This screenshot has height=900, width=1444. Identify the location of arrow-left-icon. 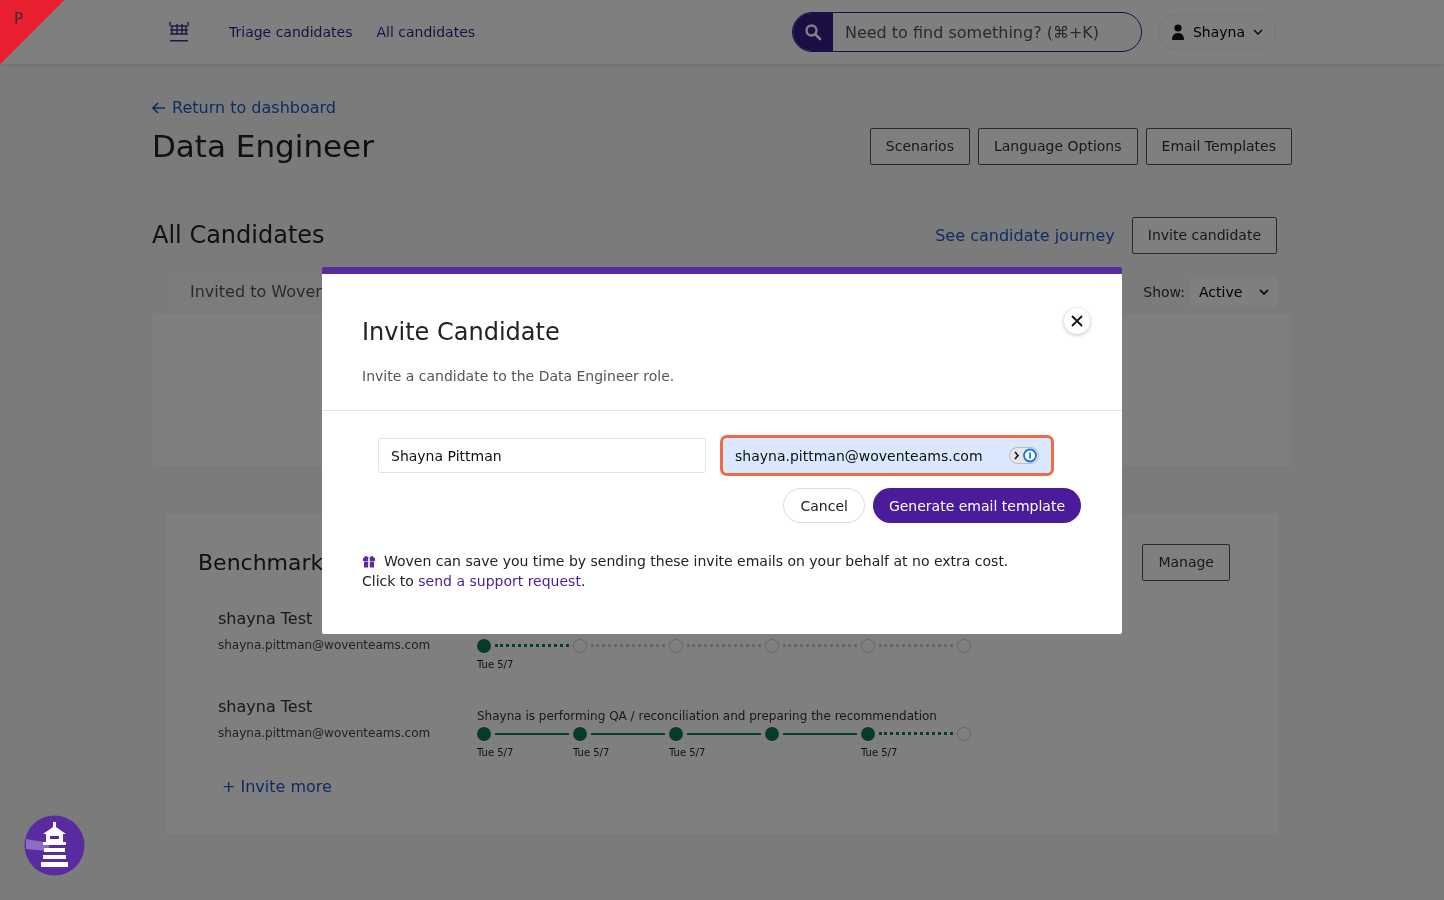
(159, 107).